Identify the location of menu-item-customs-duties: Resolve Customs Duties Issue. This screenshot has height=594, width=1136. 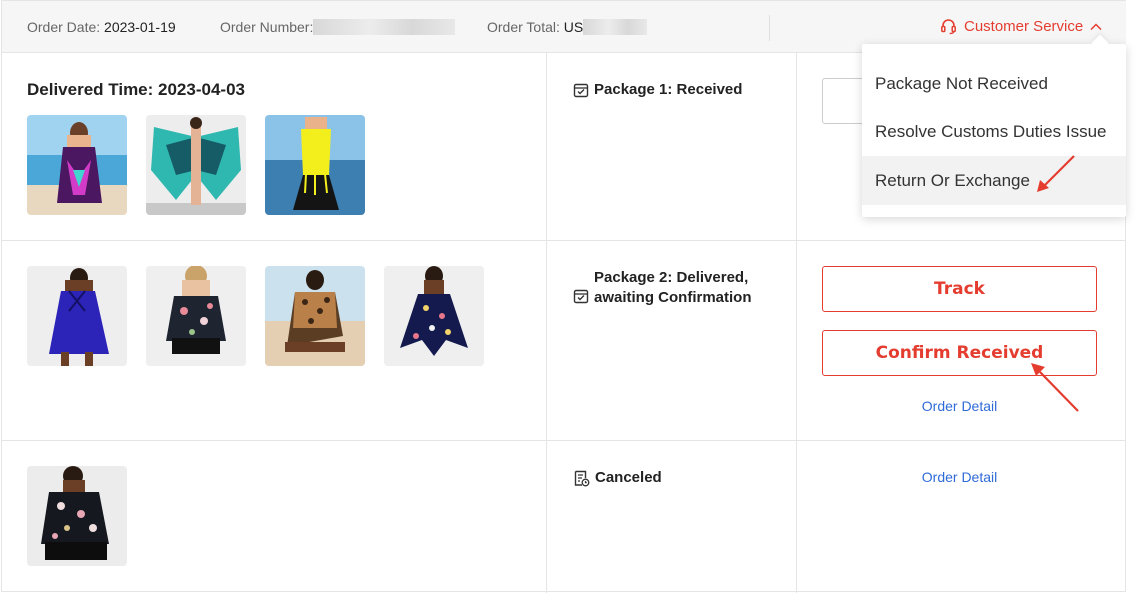
(994, 131).